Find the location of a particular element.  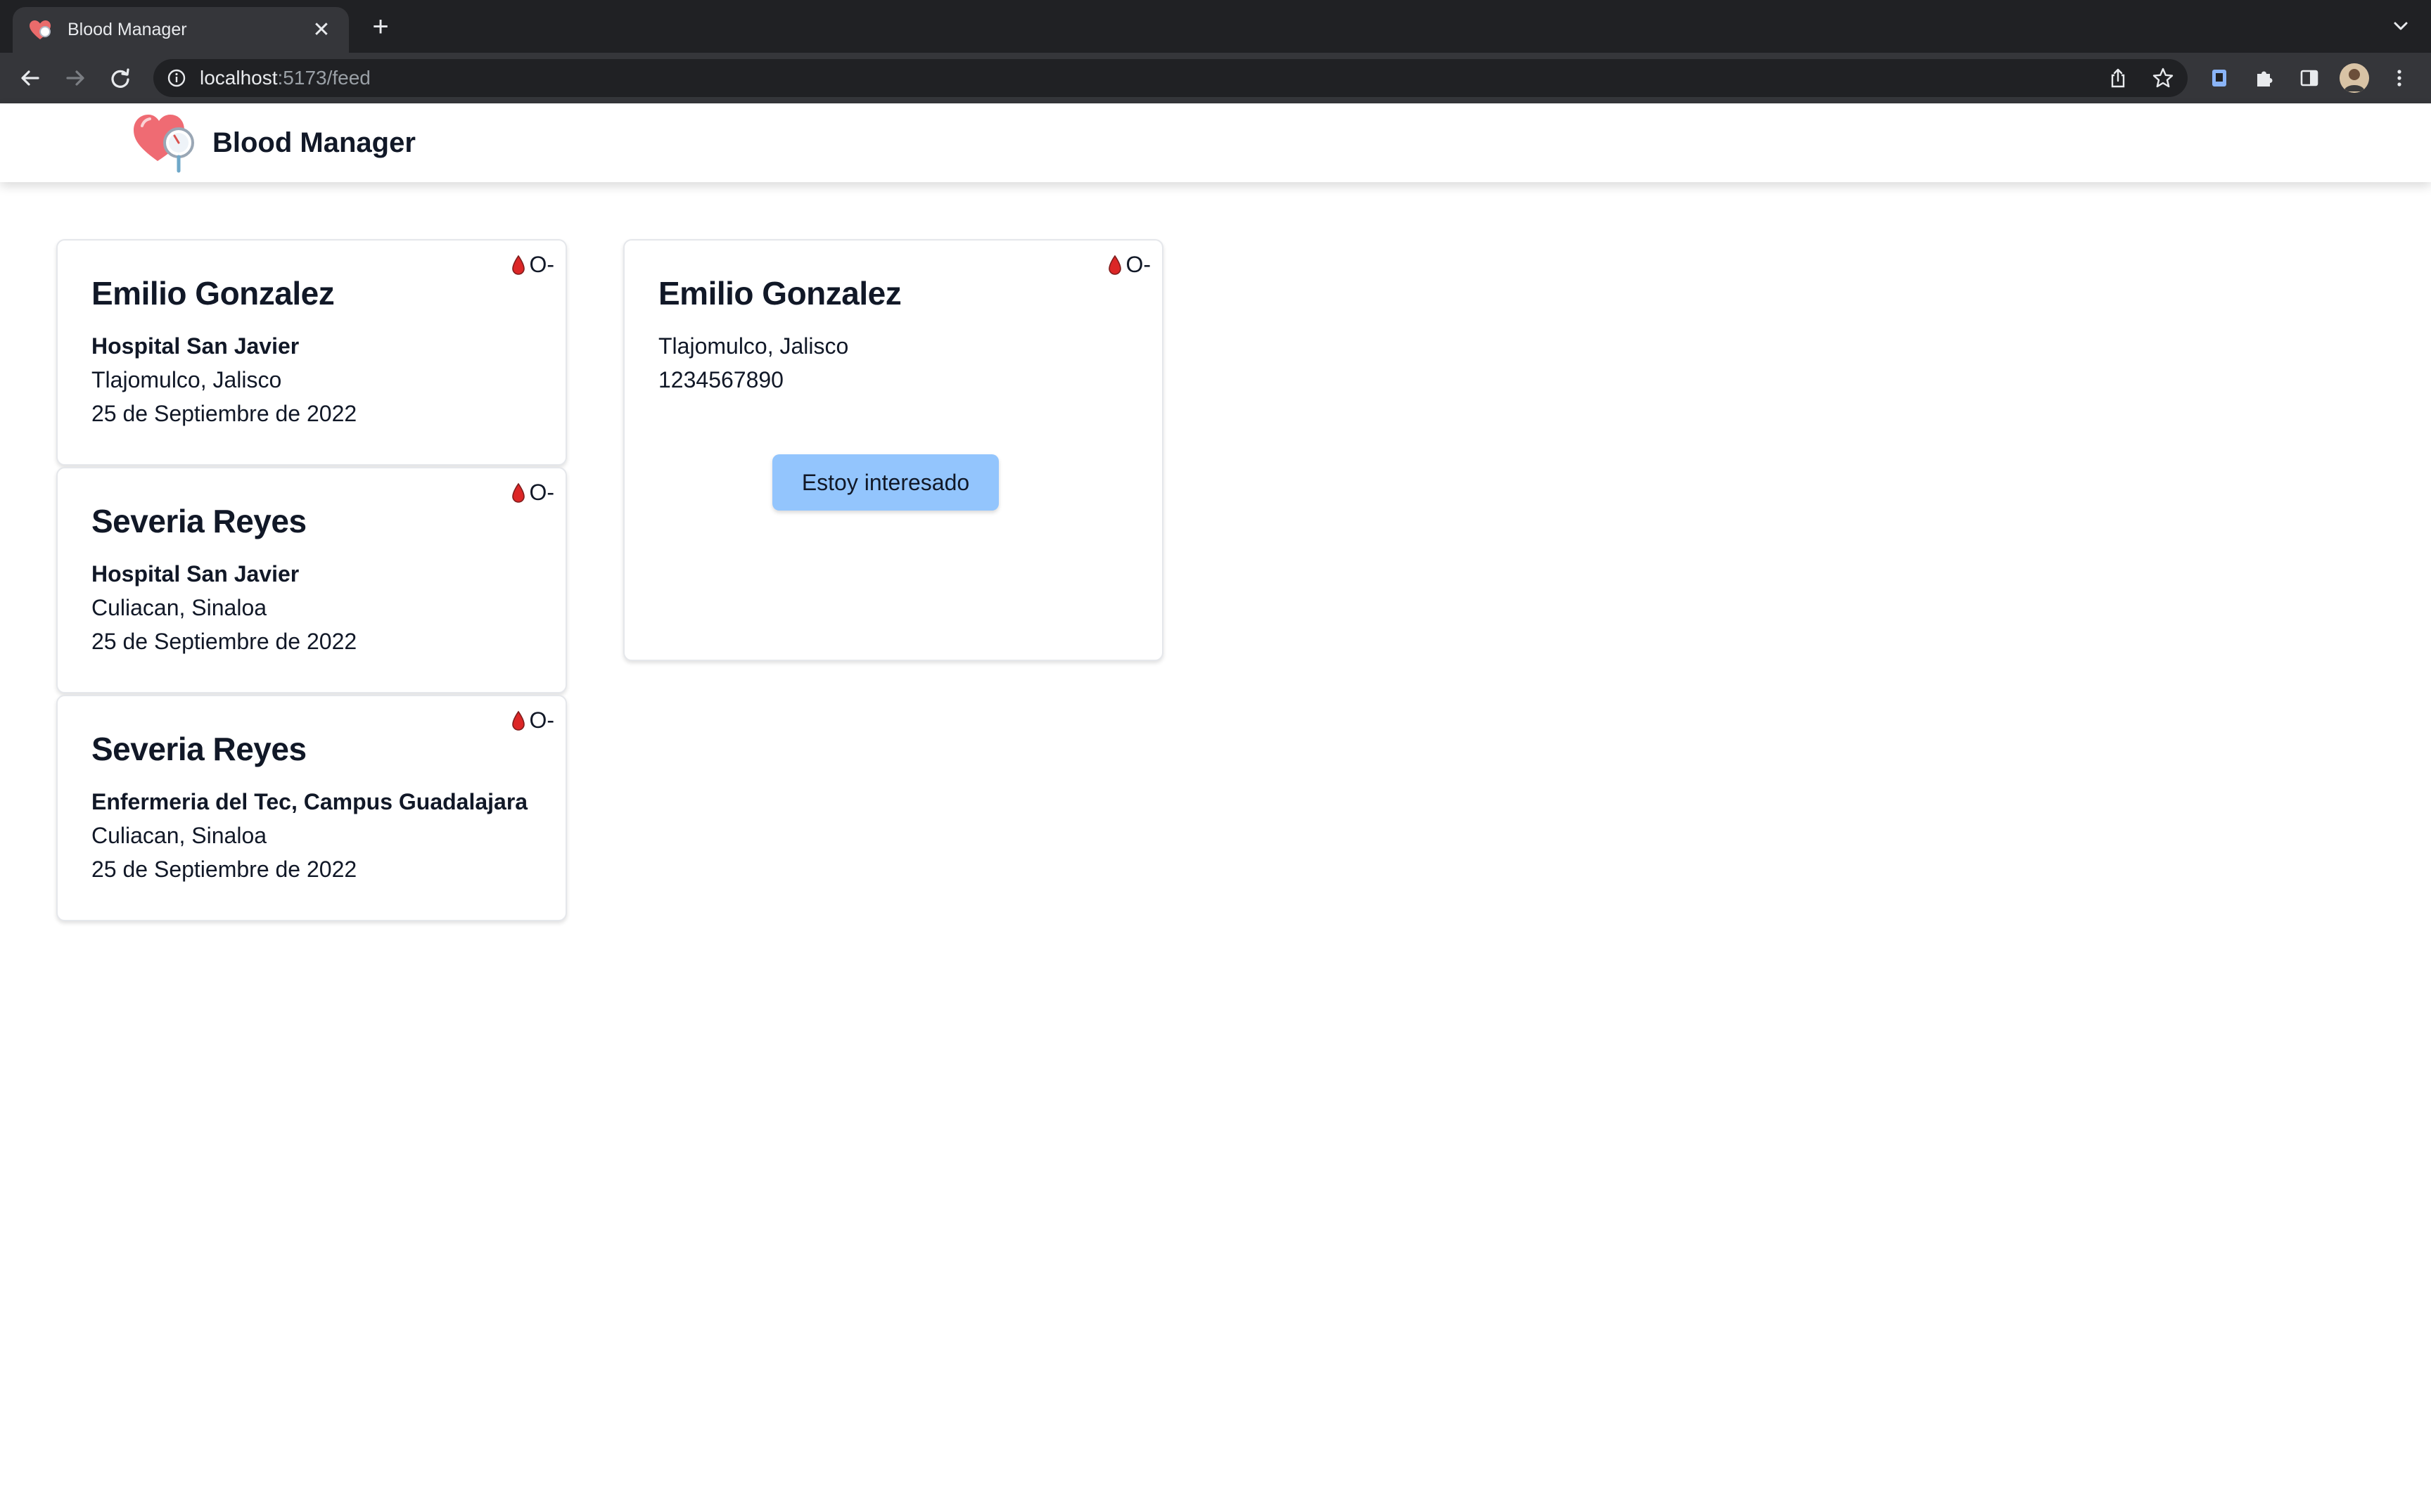

address-bar: localhost:5173/feed is located at coordinates (1171, 78).